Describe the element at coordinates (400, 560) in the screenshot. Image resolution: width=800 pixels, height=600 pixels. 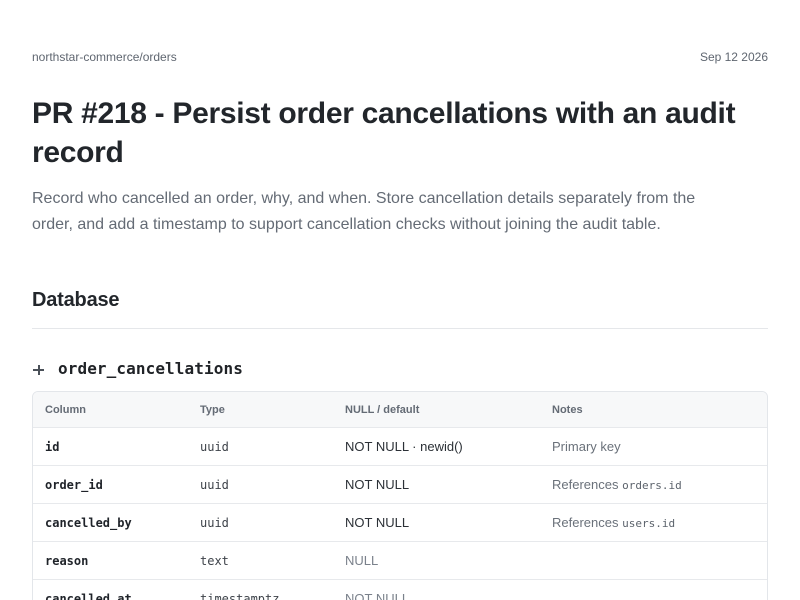
I see `table-row: reason text NULL` at that location.